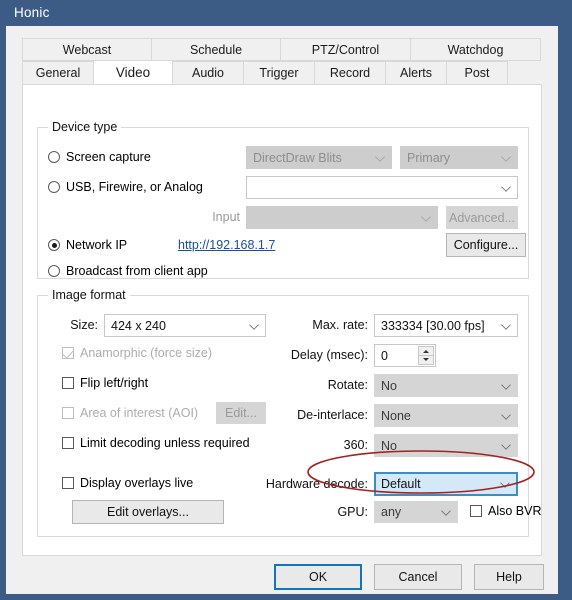 The image size is (572, 600). I want to click on tab-audio: Audio, so click(208, 72).